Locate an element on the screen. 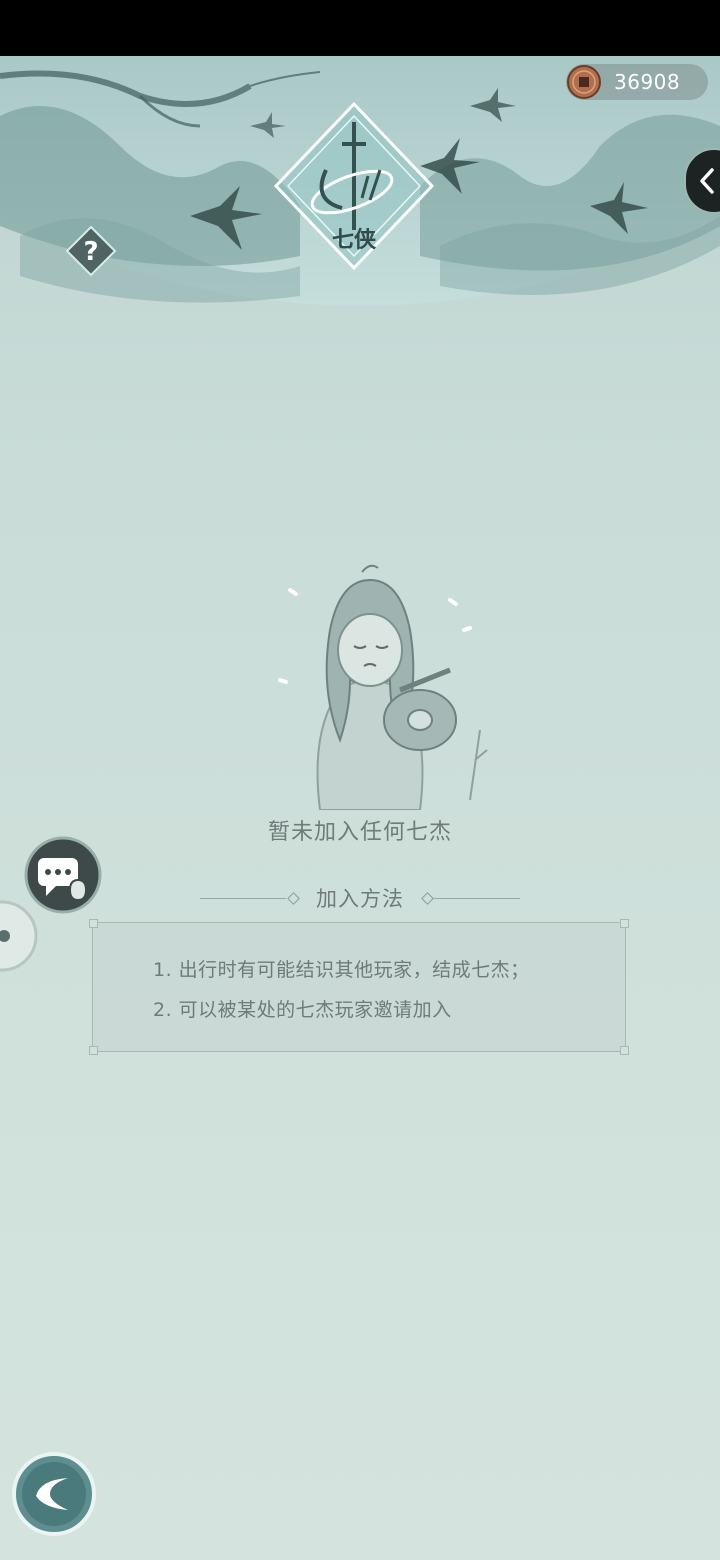 The height and width of the screenshot is (1560, 720). join-method-heading: 加入方法 is located at coordinates (360, 899).